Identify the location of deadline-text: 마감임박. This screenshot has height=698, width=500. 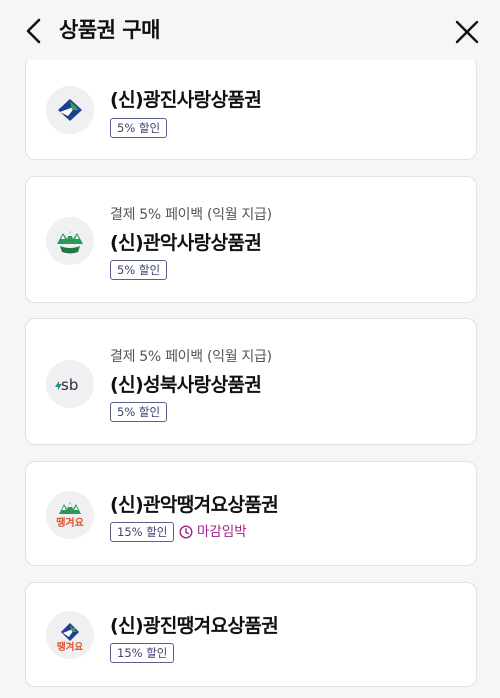
(222, 532).